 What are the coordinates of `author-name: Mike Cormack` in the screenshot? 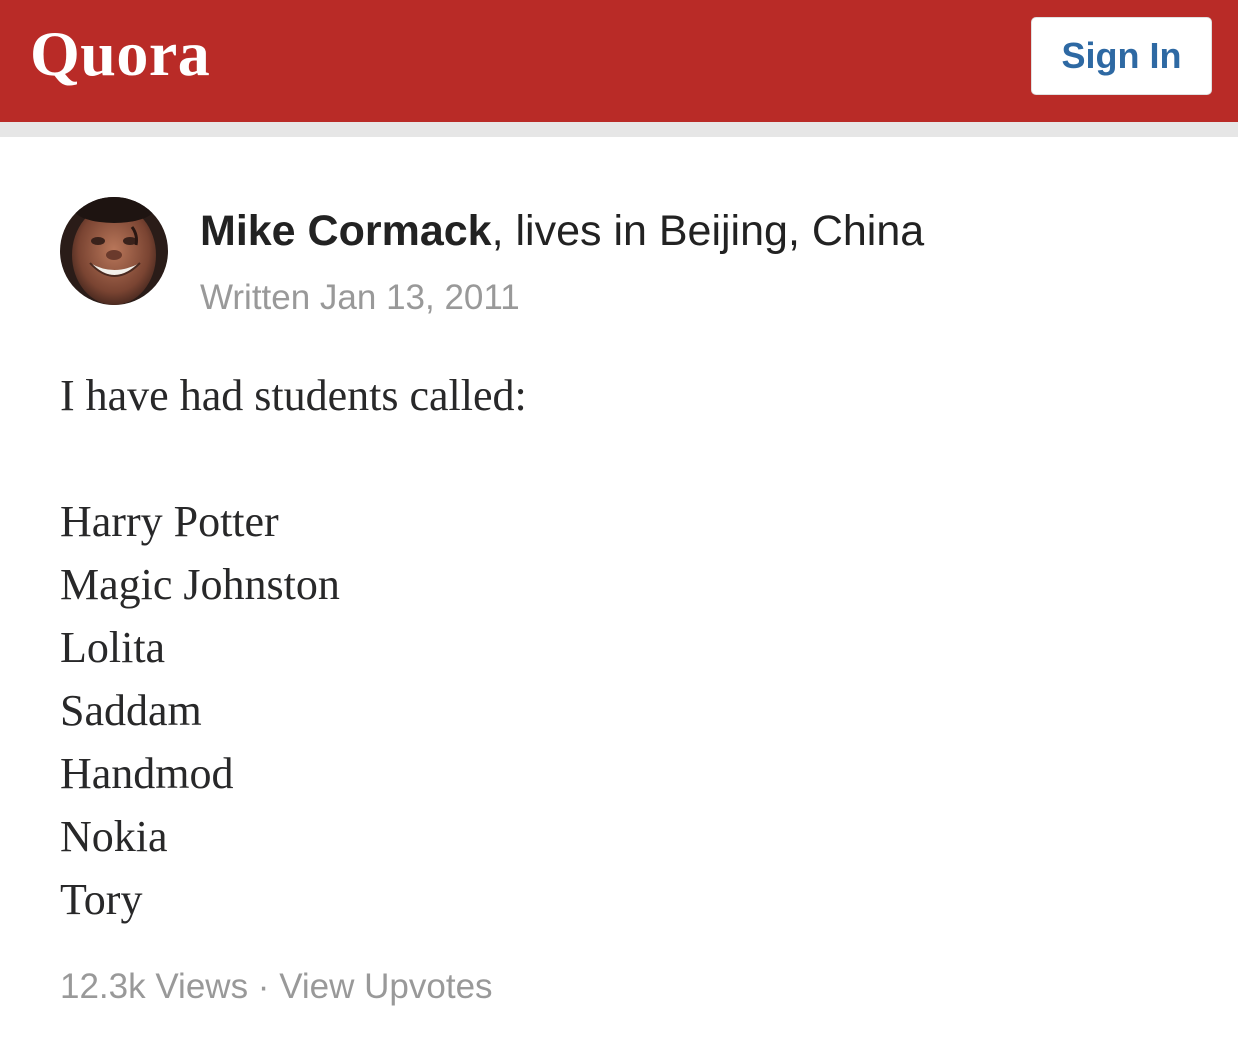 It's located at (346, 231).